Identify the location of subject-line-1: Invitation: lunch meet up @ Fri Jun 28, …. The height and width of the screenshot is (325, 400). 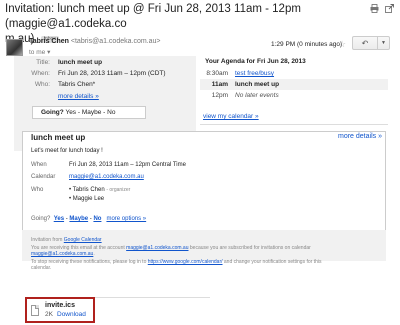
(153, 16).